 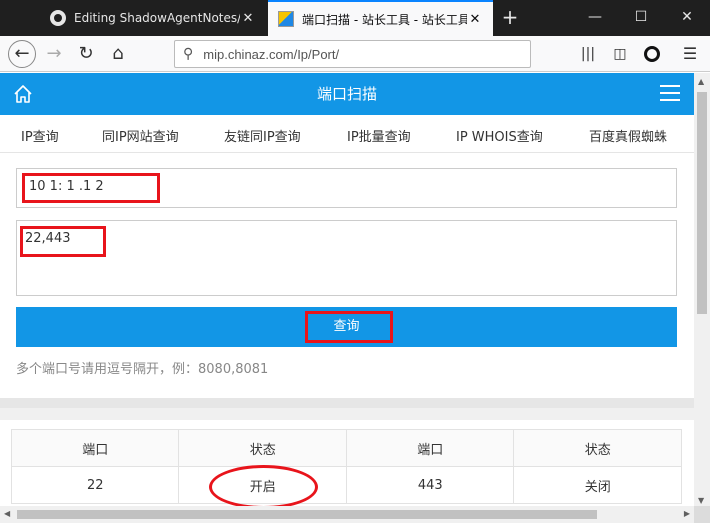 I want to click on scroll-right-icon: ▶, so click(x=687, y=513).